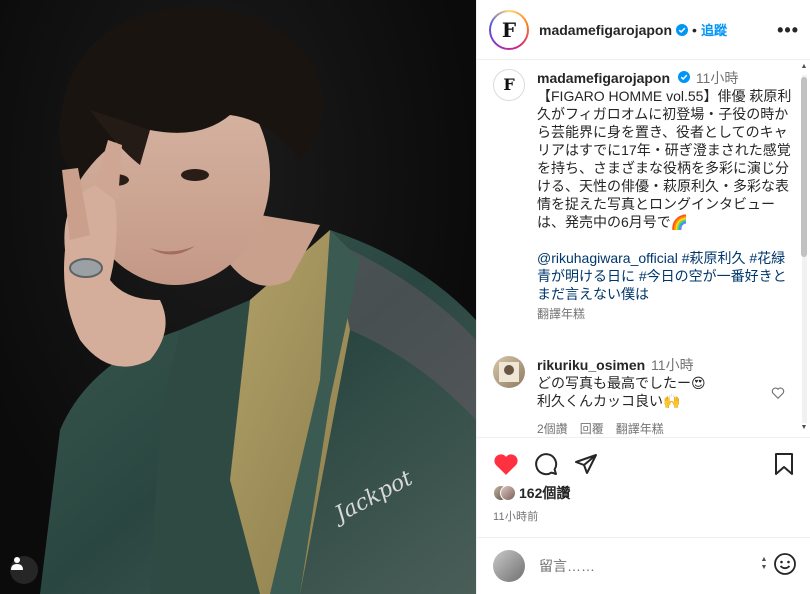  Describe the element at coordinates (605, 30) in the screenshot. I see `author-username: madamefigarojapon` at that location.